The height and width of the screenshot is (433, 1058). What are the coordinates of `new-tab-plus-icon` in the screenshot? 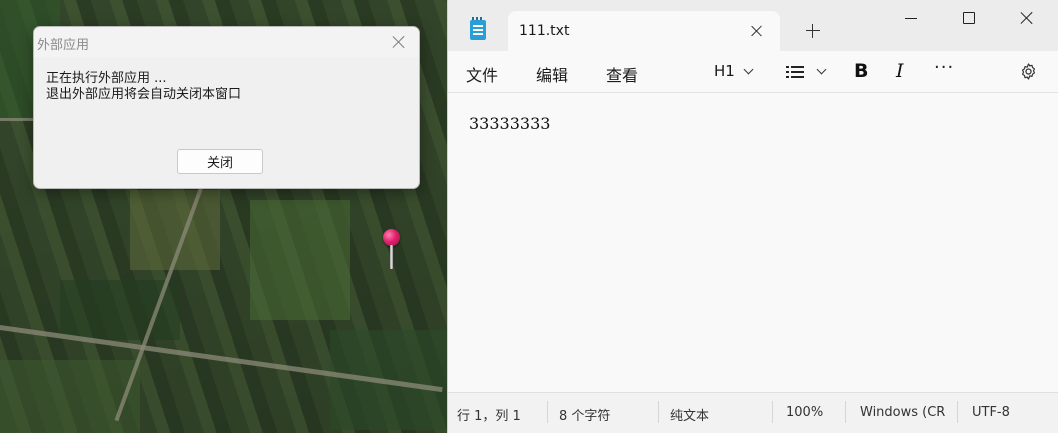 It's located at (813, 31).